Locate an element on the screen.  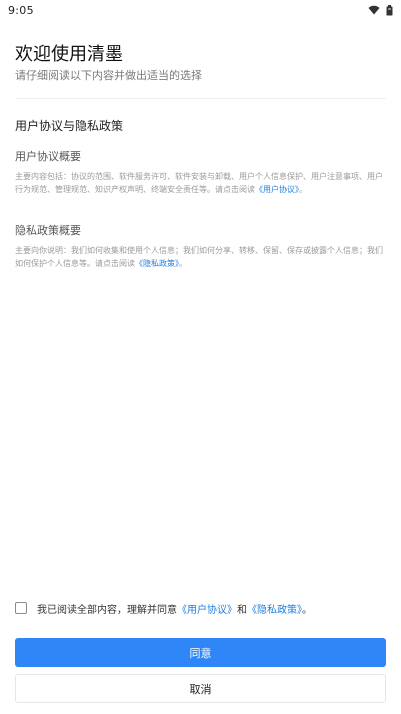
status-icons is located at coordinates (380, 10).